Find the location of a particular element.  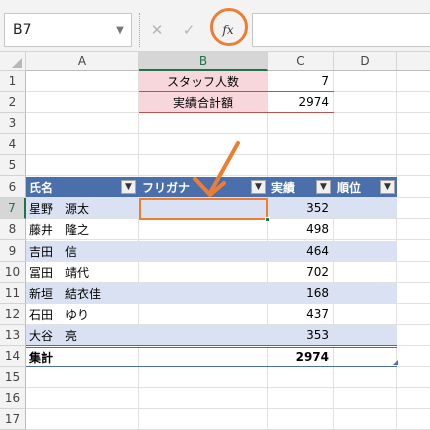

highlight-circle is located at coordinates (229, 27).